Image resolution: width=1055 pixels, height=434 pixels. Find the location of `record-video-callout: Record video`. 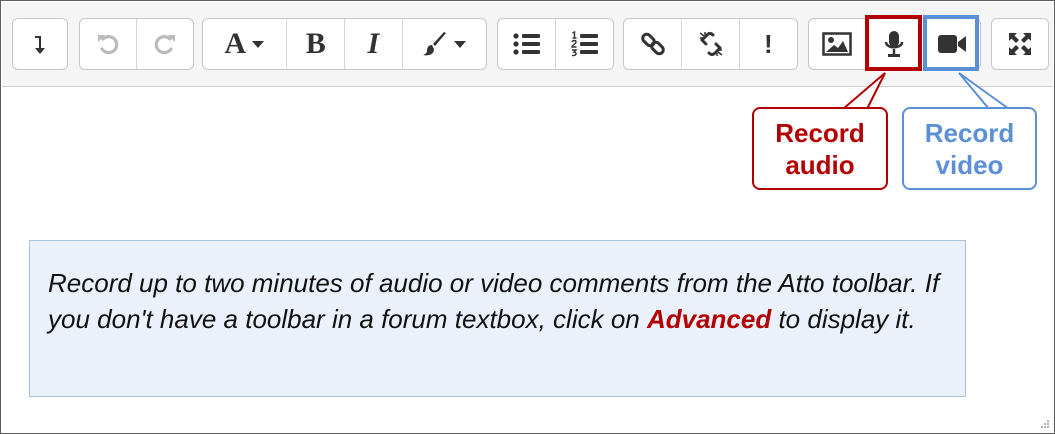

record-video-callout: Record video is located at coordinates (969, 148).